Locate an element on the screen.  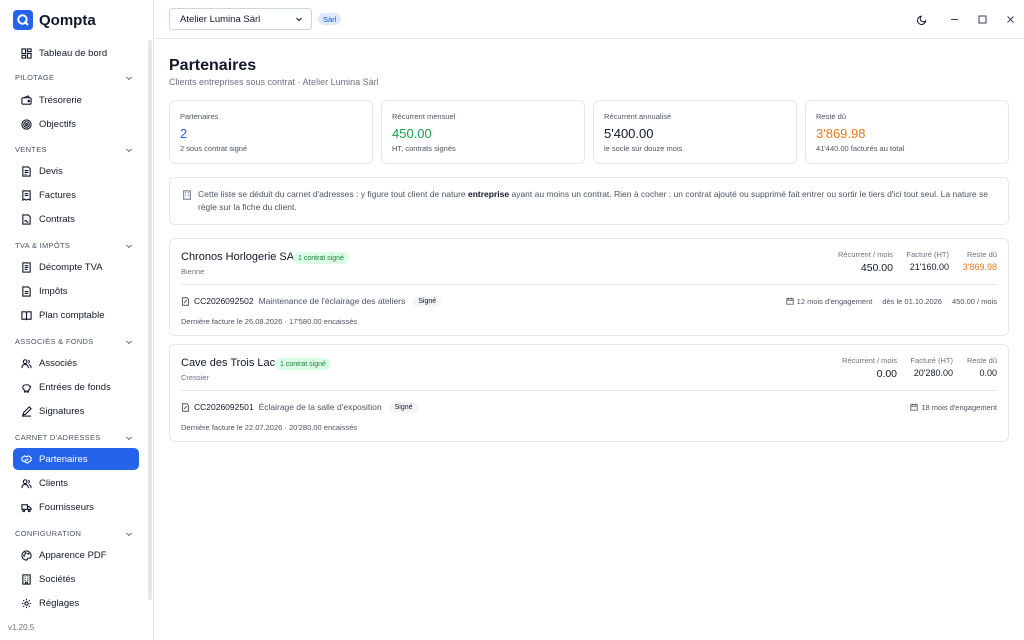
sidebar-item-label: Entrées de fonds is located at coordinates (75, 387).